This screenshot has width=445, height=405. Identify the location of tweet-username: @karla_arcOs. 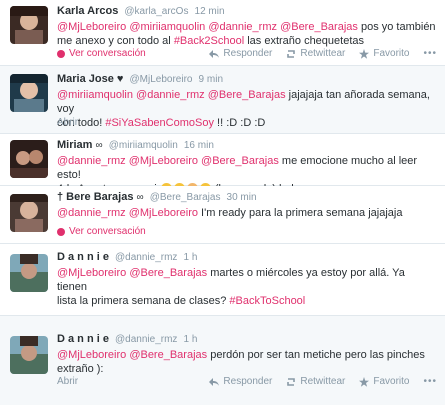
(156, 11).